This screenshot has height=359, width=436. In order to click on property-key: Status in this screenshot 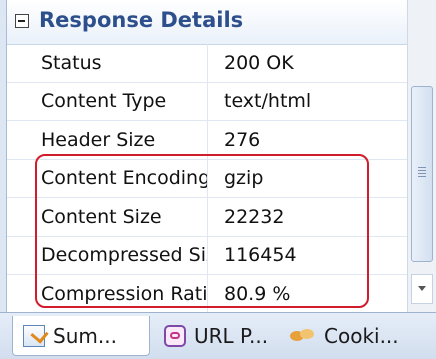, I will do `click(71, 62)`.